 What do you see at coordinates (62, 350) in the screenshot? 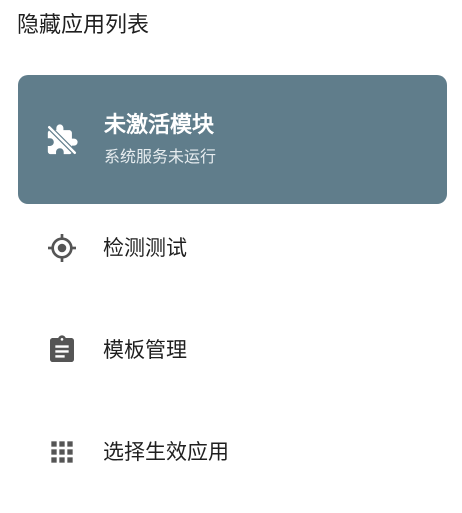
I see `clipboard-icon` at bounding box center [62, 350].